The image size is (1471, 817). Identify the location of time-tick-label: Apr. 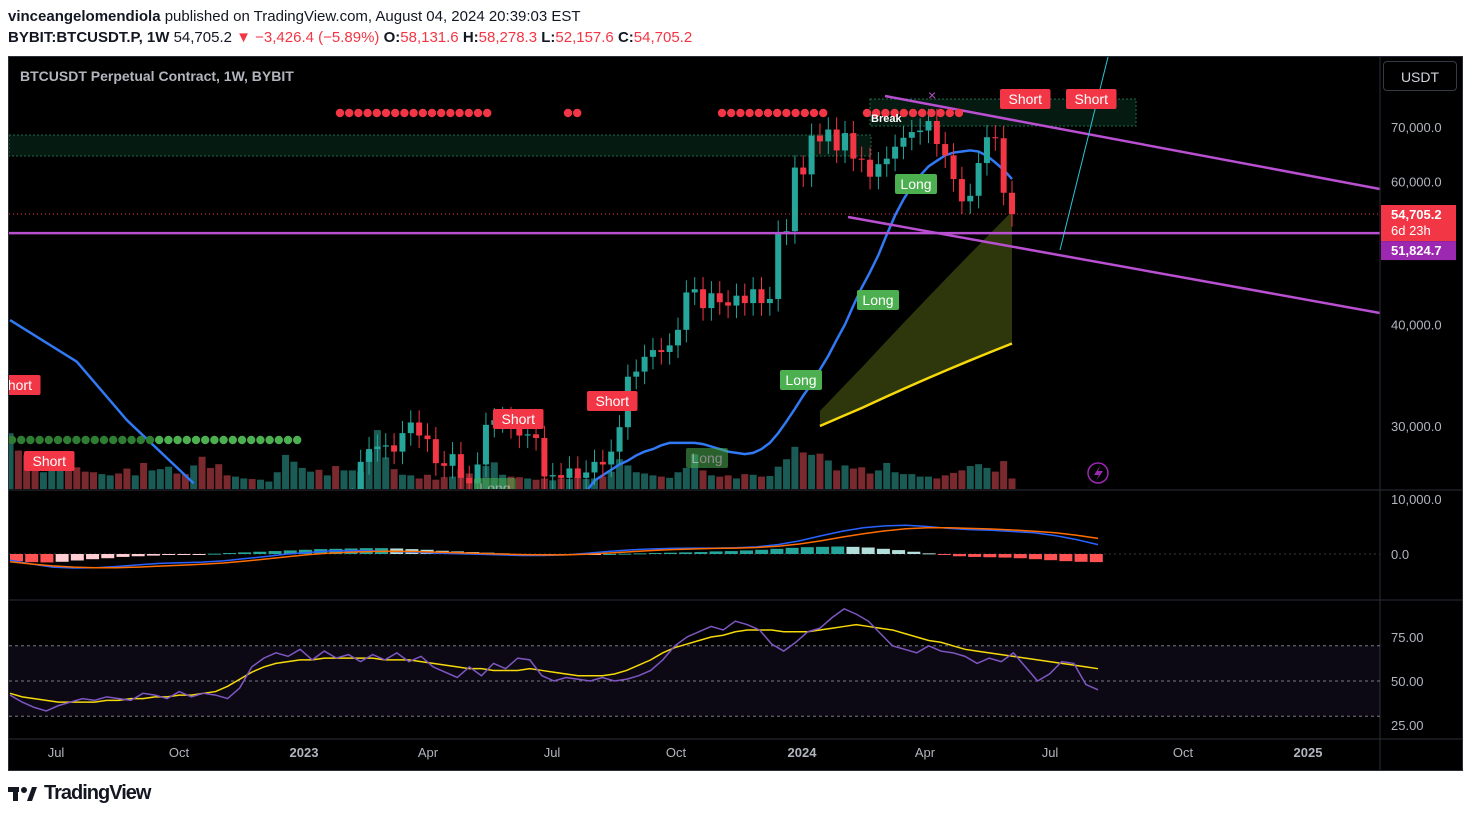
(428, 752).